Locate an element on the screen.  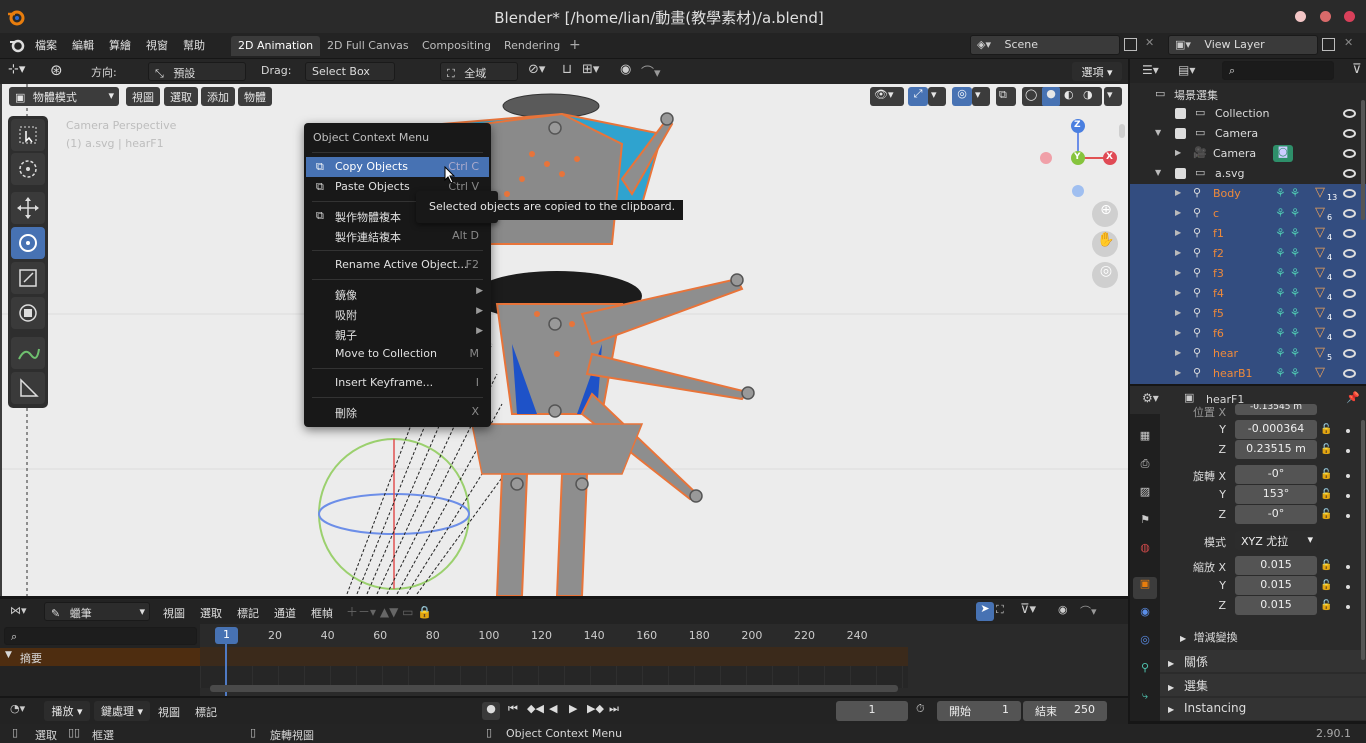
display-mode-icon: ▤▾ is located at coordinates (1186, 70).